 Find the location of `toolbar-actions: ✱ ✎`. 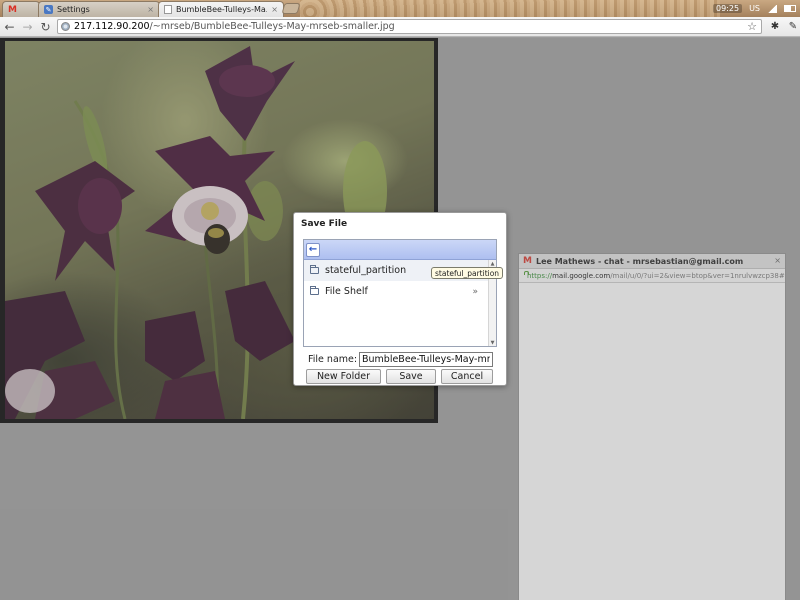

toolbar-actions: ✱ ✎ is located at coordinates (784, 26).